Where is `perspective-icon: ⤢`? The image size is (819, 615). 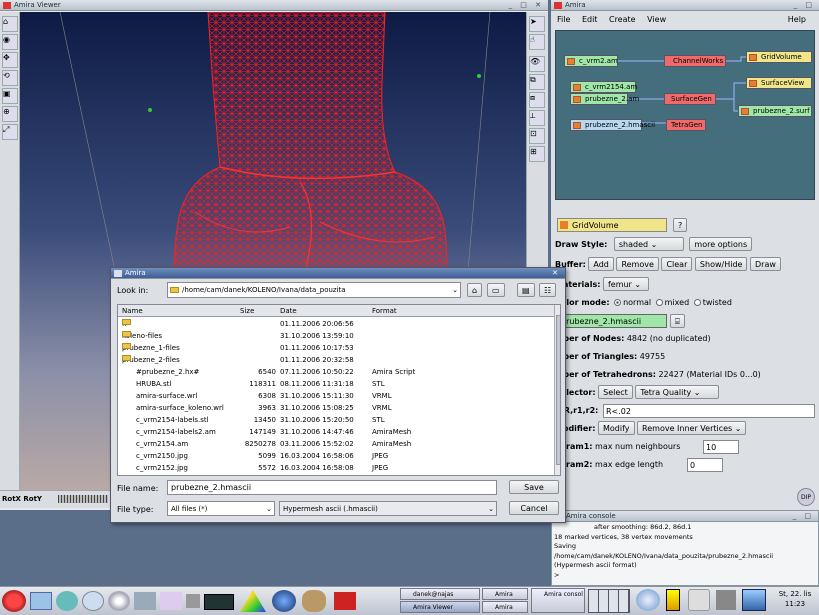 perspective-icon: ⤢ is located at coordinates (10, 132).